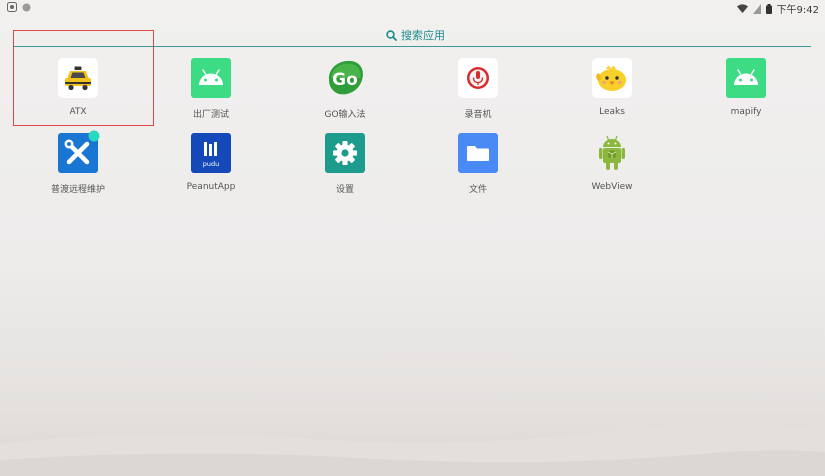 The height and width of the screenshot is (476, 825). What do you see at coordinates (478, 78) in the screenshot?
I see `microphone-icon` at bounding box center [478, 78].